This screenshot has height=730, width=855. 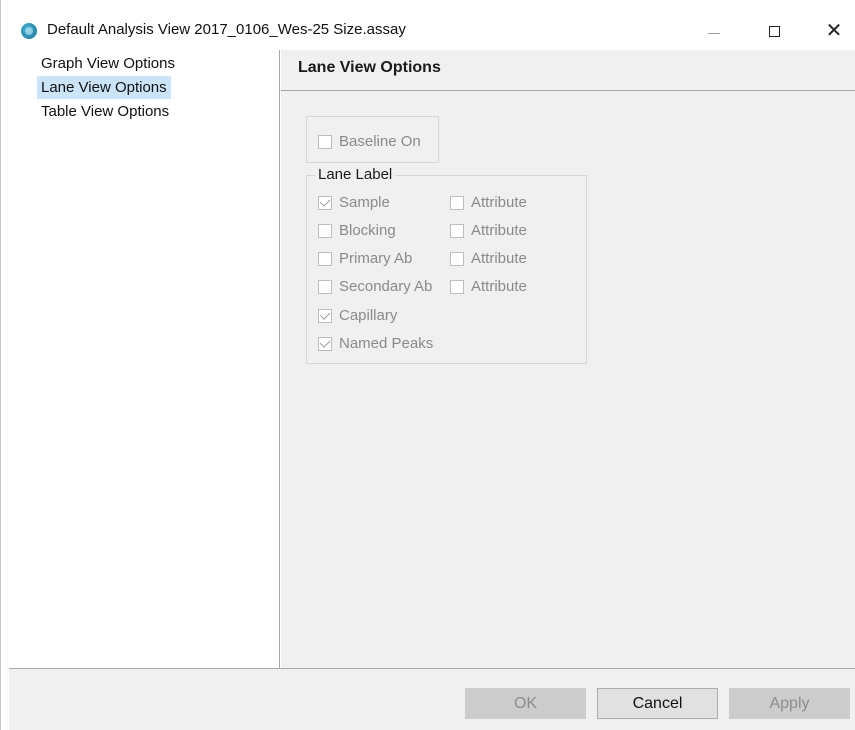 I want to click on sample-attribute-label: Attribute, so click(x=499, y=202).